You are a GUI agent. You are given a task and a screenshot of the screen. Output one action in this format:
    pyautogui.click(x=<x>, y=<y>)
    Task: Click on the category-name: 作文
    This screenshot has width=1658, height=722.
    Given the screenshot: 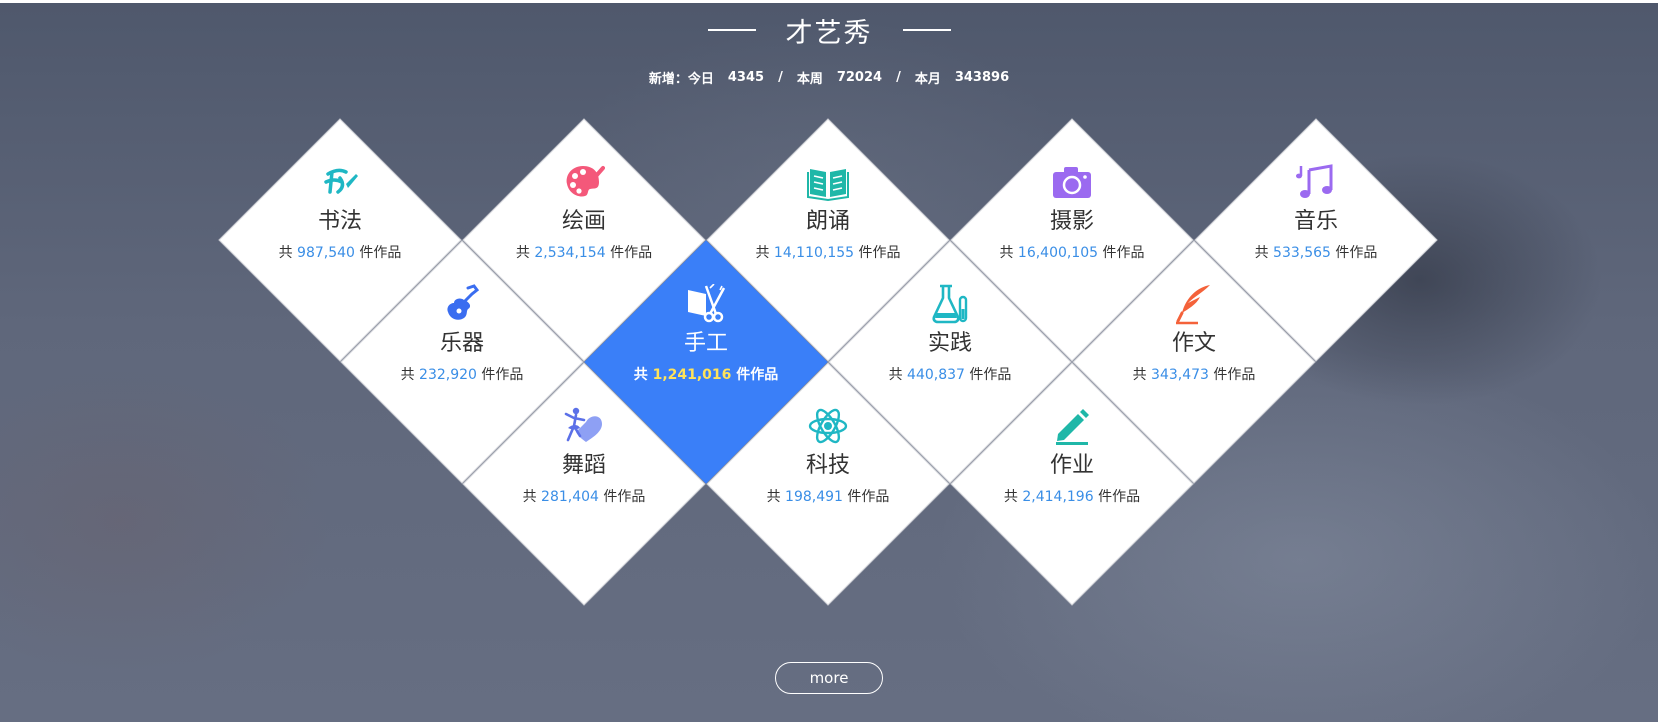 What is the action you would take?
    pyautogui.click(x=1193, y=343)
    